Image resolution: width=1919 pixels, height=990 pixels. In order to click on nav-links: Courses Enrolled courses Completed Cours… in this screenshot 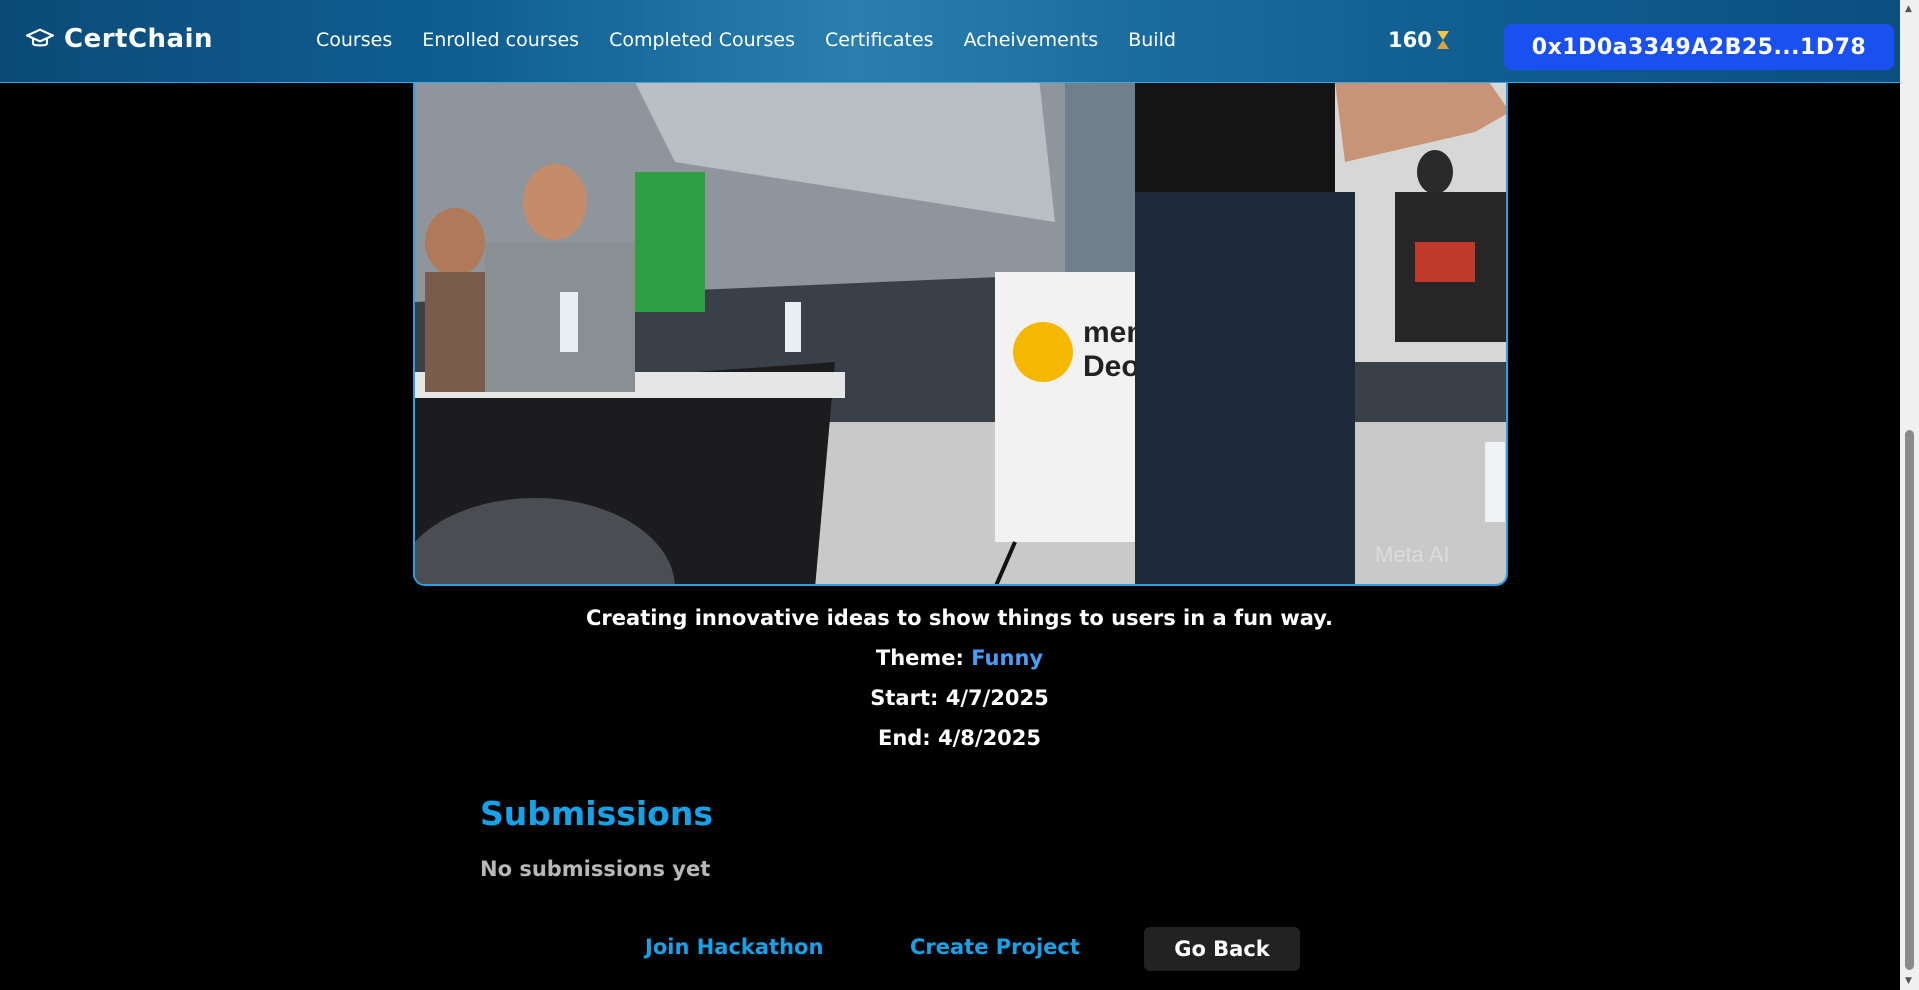, I will do `click(761, 40)`.